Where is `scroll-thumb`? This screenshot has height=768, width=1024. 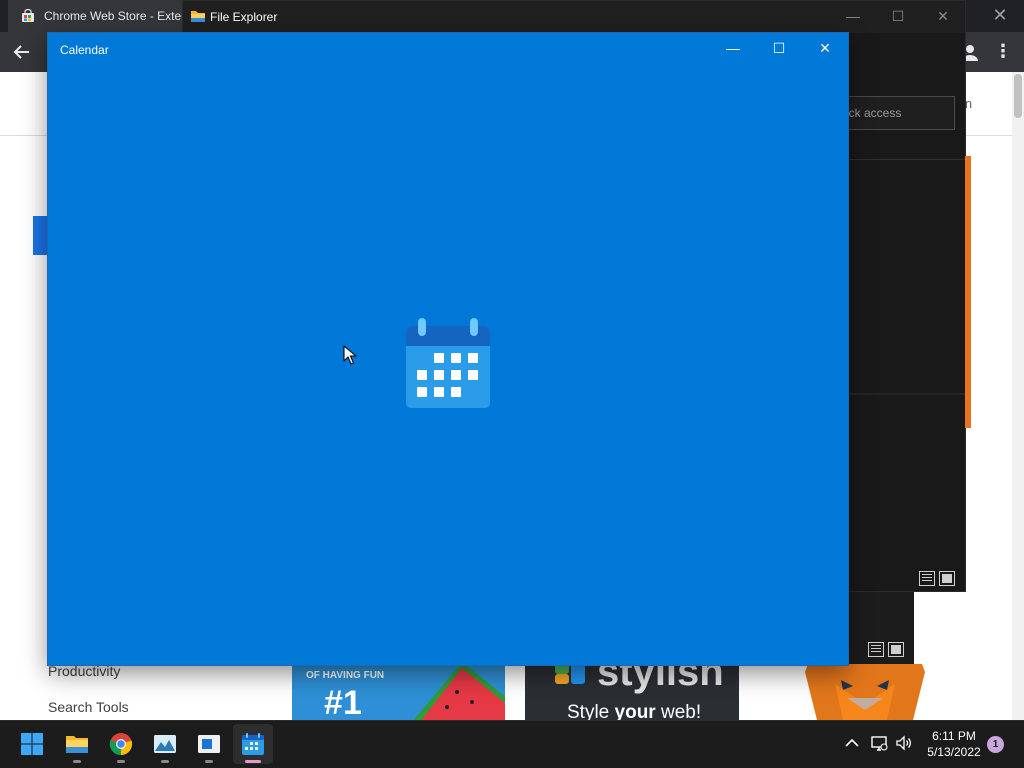
scroll-thumb is located at coordinates (1018, 96).